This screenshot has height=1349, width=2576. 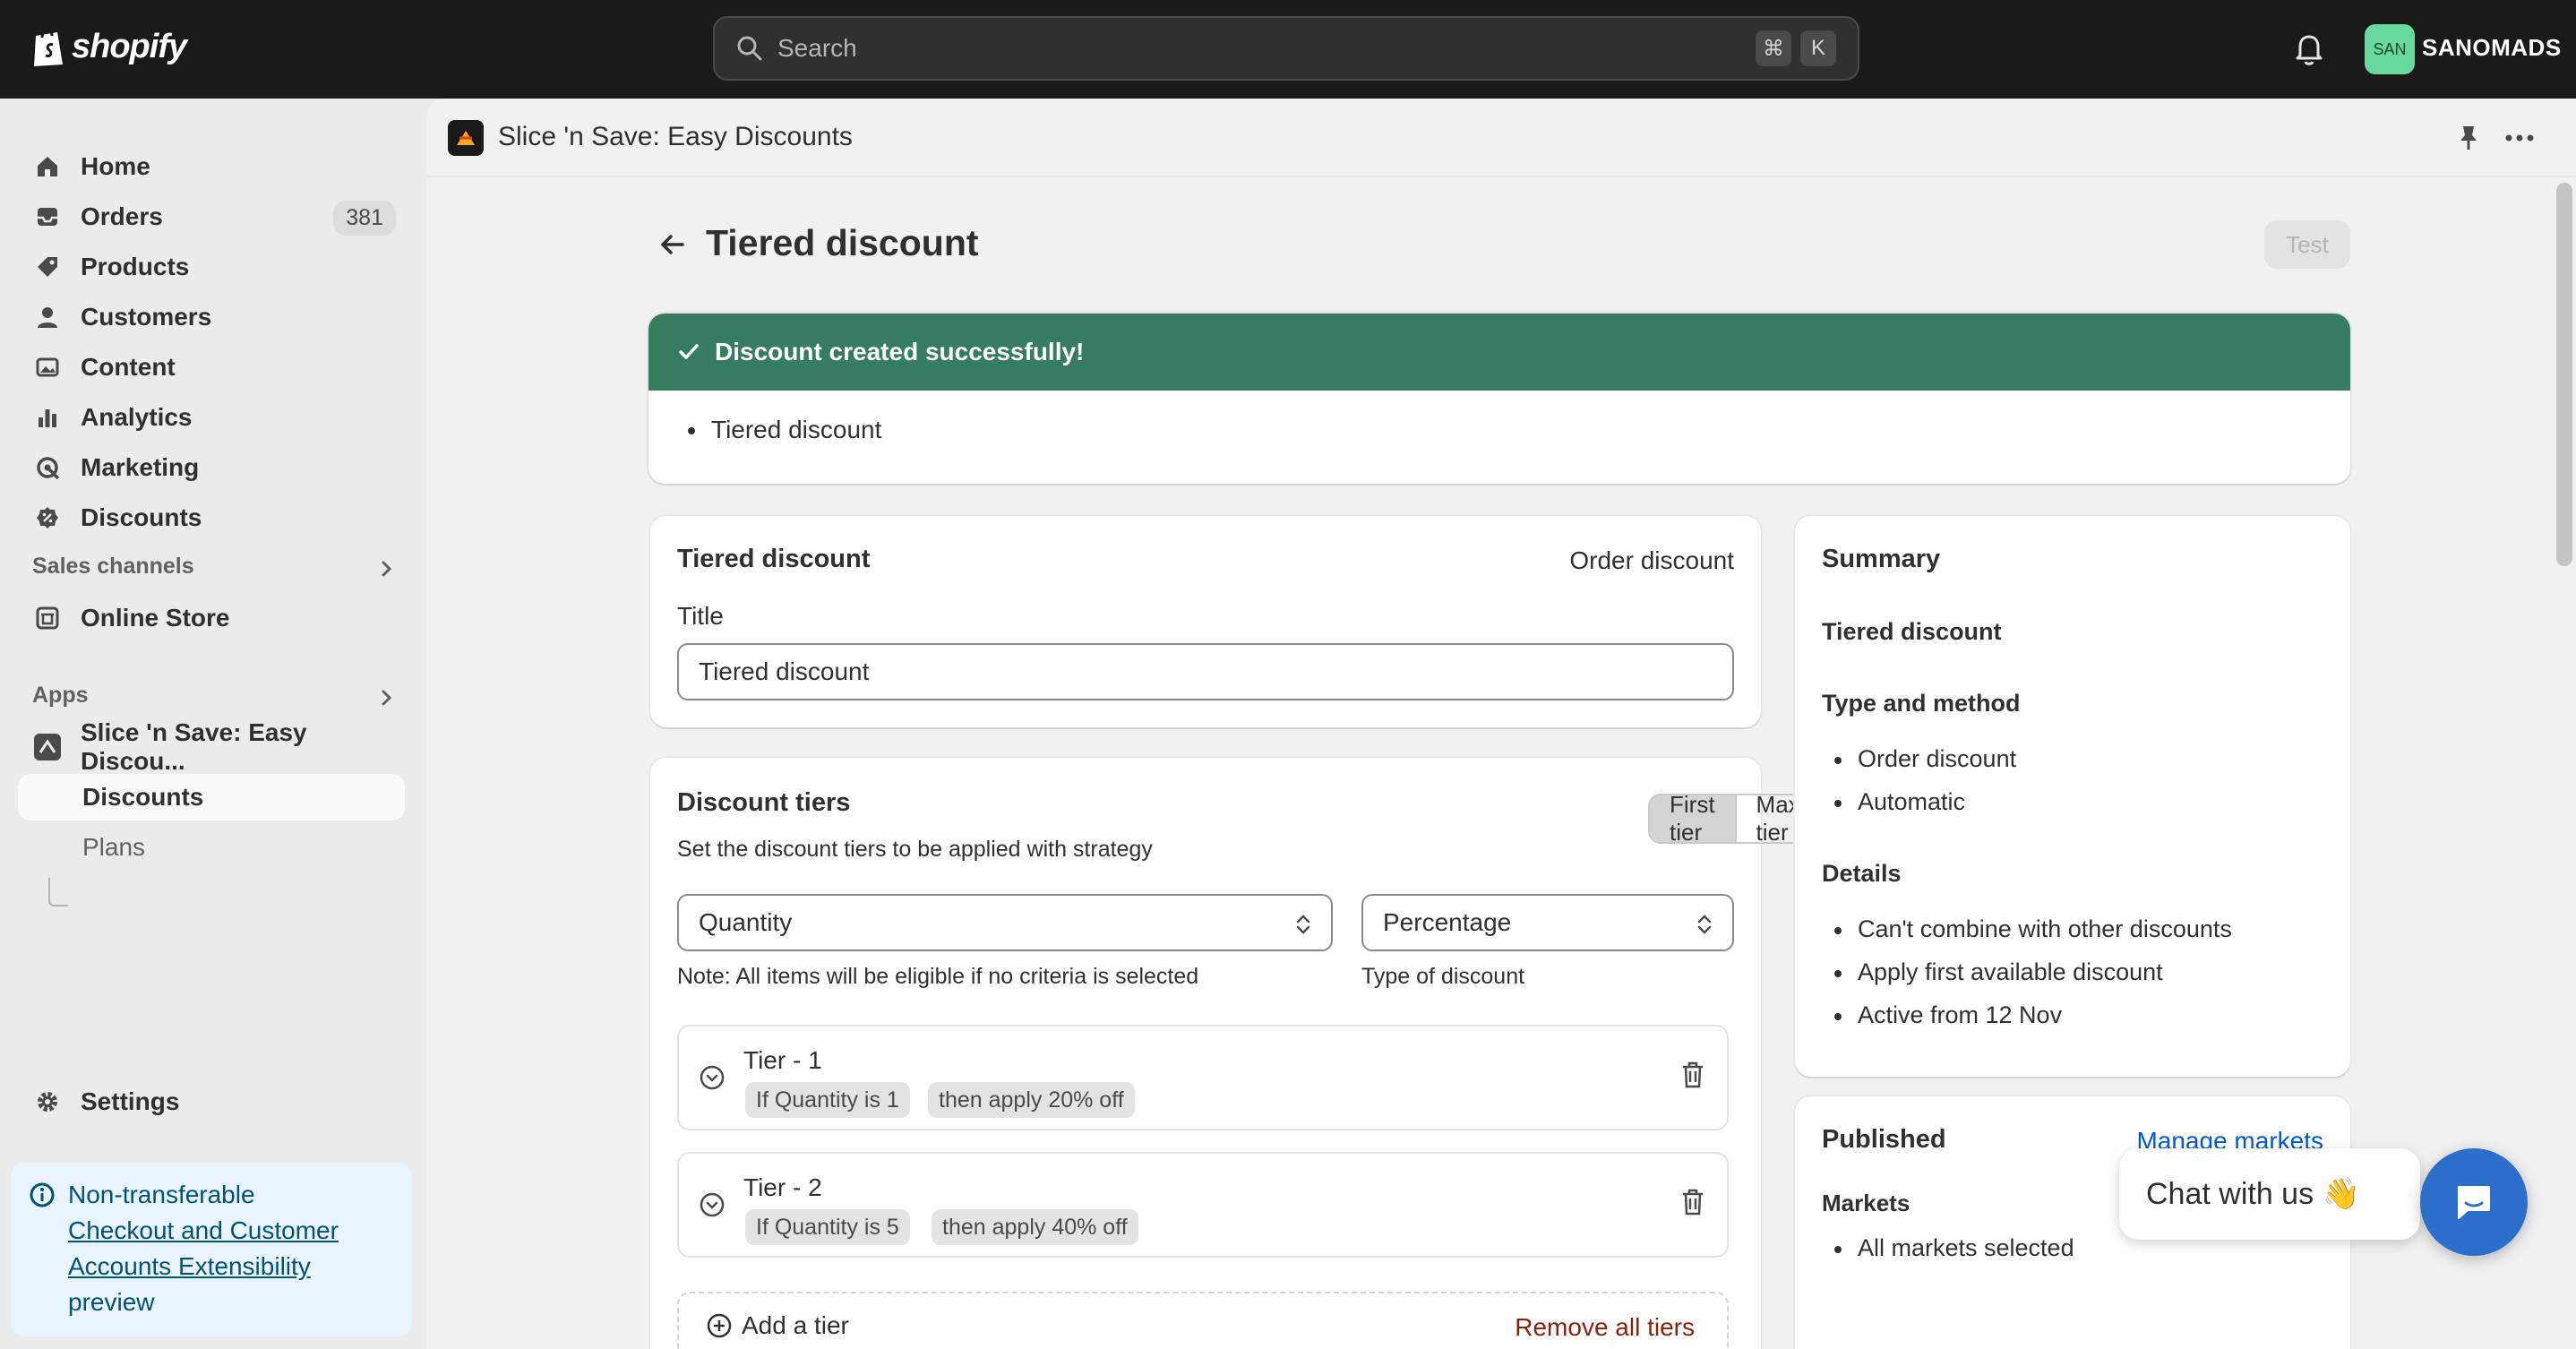 What do you see at coordinates (777, 1325) in the screenshot?
I see `add-tier-button: Add a tier` at bounding box center [777, 1325].